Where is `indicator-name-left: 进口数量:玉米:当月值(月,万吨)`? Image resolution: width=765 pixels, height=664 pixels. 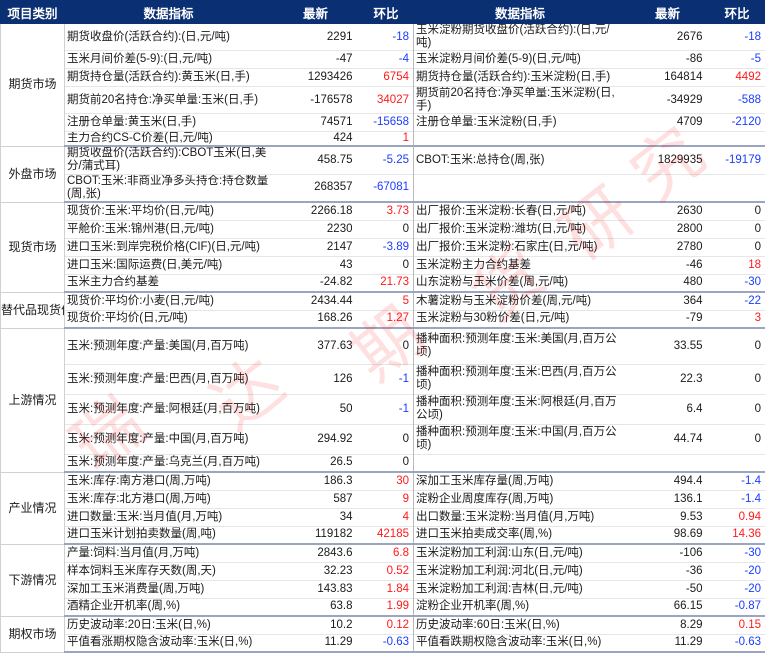
indicator-name-left: 进口数量:玉米:当月值(月,万吨) is located at coordinates (168, 516).